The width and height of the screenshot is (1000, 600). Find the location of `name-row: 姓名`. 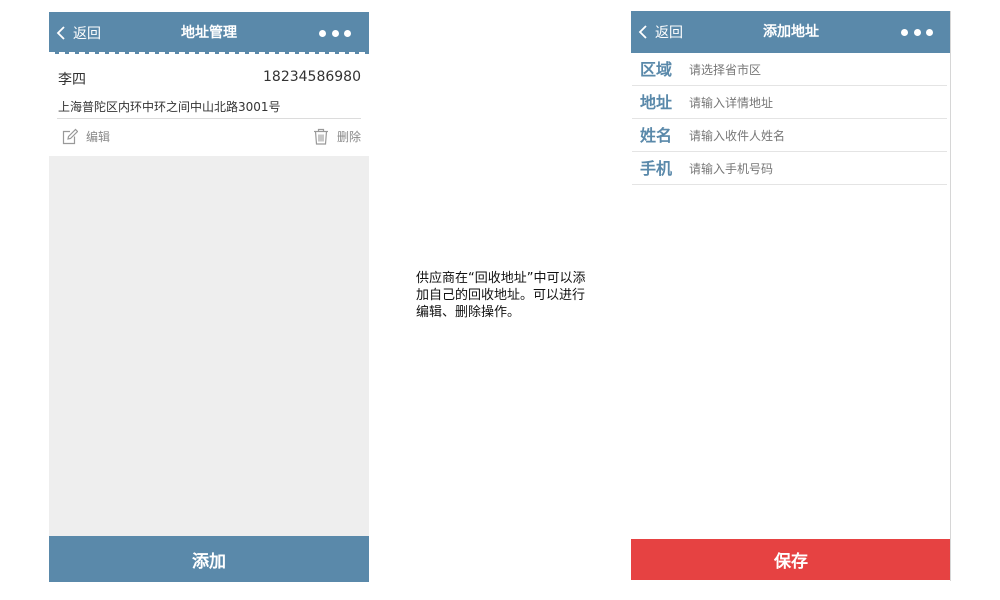

name-row: 姓名 is located at coordinates (789, 135).